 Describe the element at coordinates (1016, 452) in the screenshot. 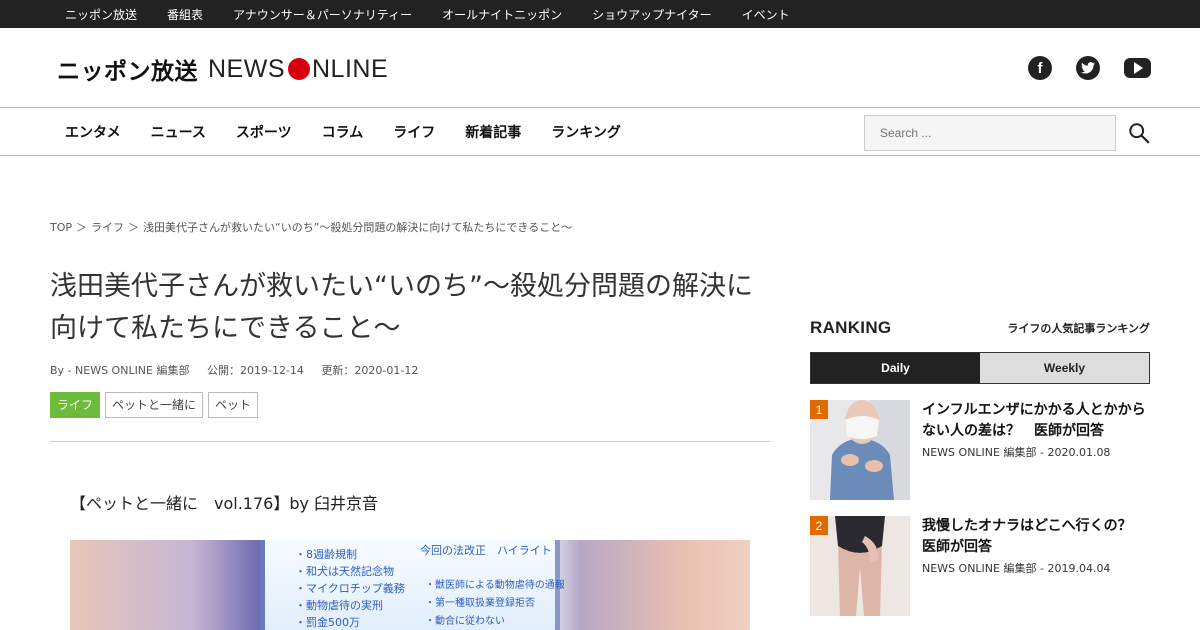

I see `ranking-item-meta: NEWS ONLINE 編集部 - 2020.01.08` at that location.